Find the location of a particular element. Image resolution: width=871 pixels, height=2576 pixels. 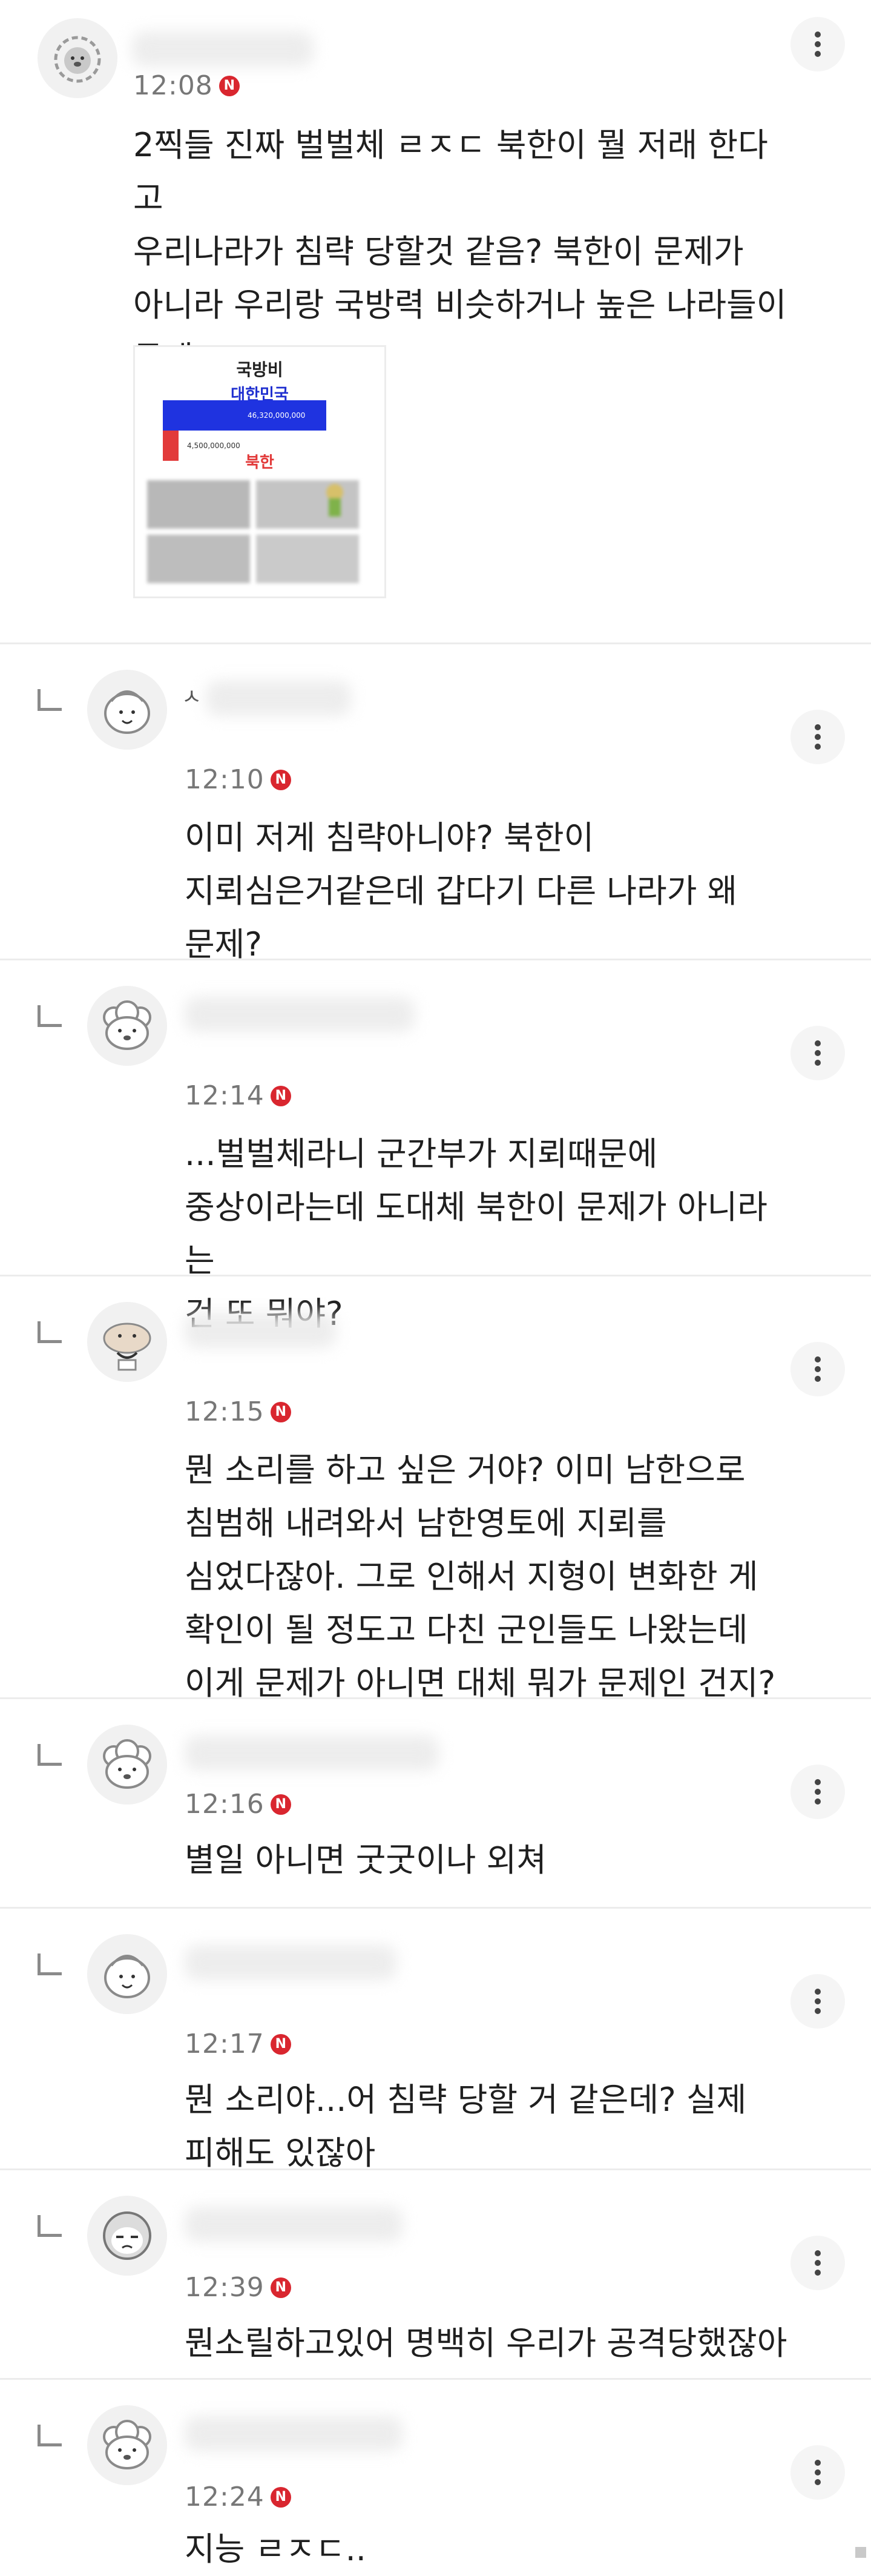

time-row: 12:17 N is located at coordinates (238, 2044).